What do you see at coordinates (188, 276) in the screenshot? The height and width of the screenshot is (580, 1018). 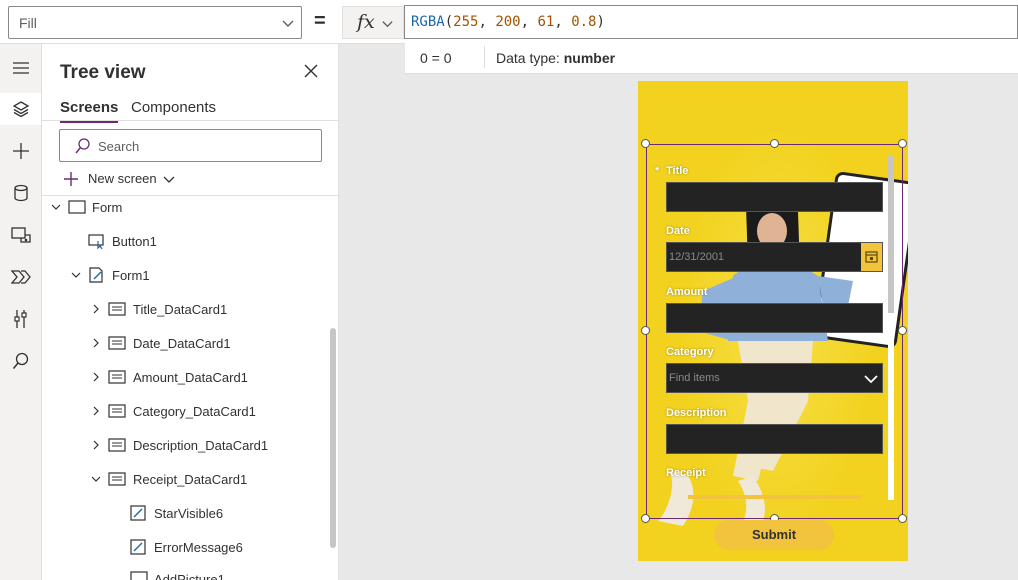 I see `tree-node-form1: Form1` at bounding box center [188, 276].